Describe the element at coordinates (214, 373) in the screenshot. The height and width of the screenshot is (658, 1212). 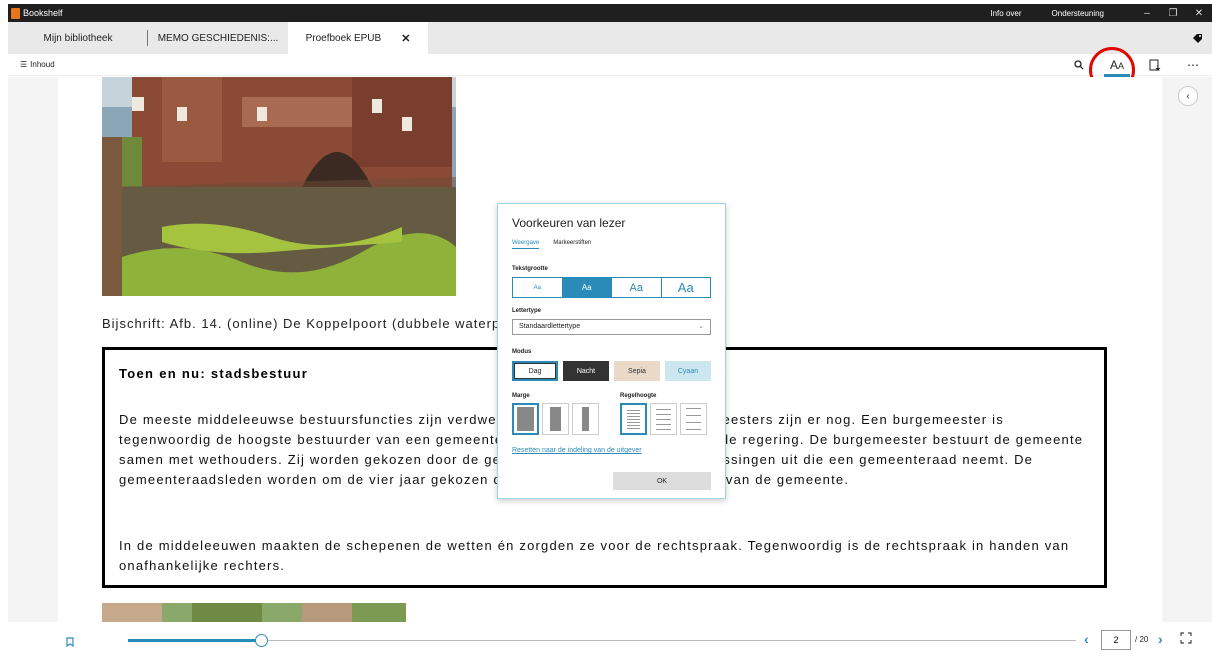
I see `box-title: Toen en nu: stadsbestuur` at that location.